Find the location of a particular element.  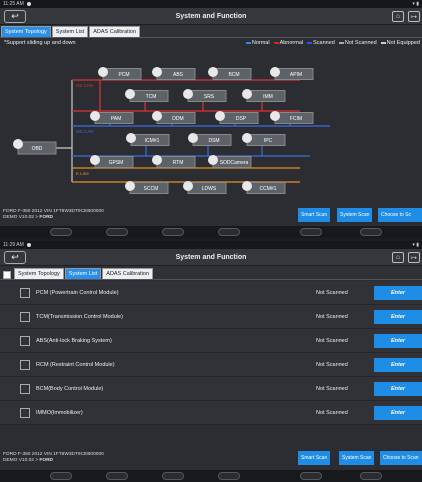

system-row-immo: IMMO(Immobilizer) Not Scanned Enter is located at coordinates (211, 413).